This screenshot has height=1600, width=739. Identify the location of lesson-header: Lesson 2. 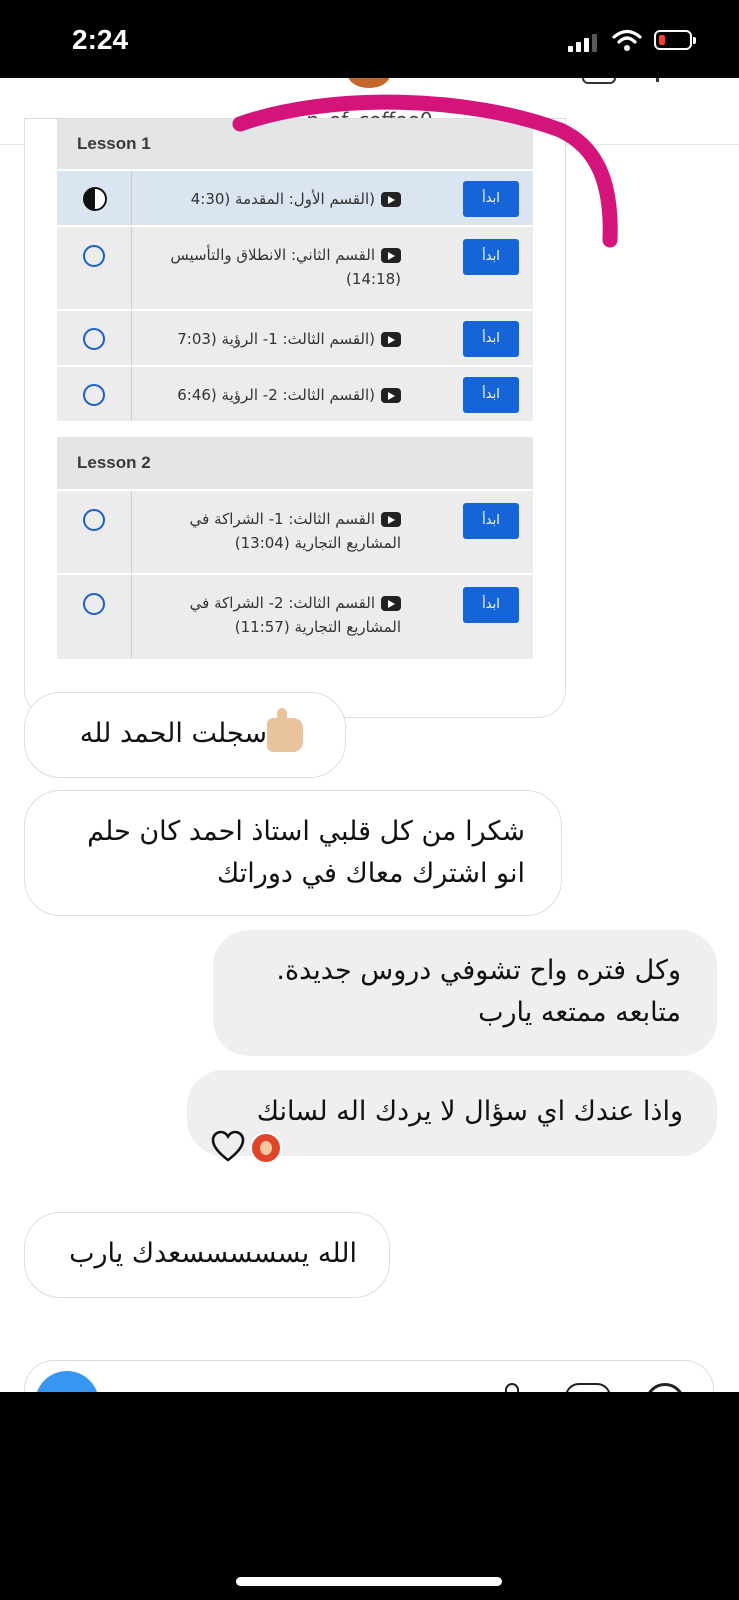
(295, 463).